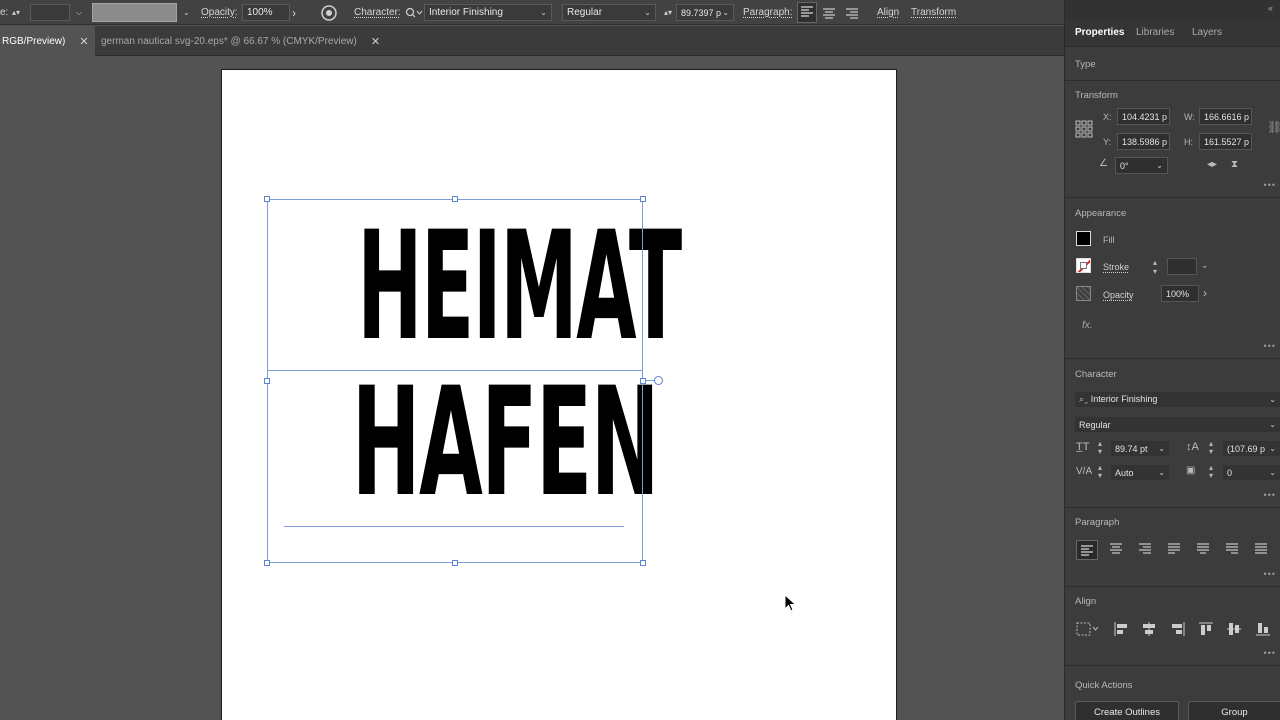 The image size is (1280, 720). Describe the element at coordinates (1088, 630) in the screenshot. I see `align-to-selection-icon` at that location.